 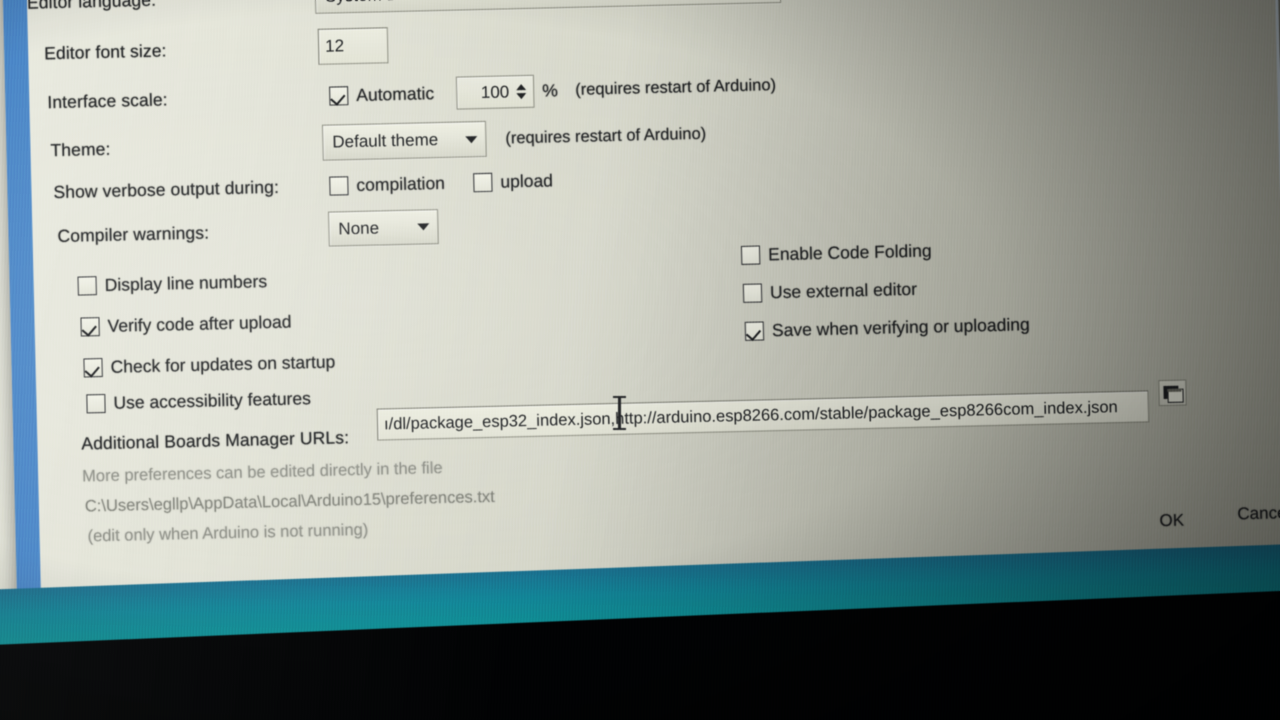 I want to click on row-verbose-output: Show verbose output during:, so click(x=166, y=190).